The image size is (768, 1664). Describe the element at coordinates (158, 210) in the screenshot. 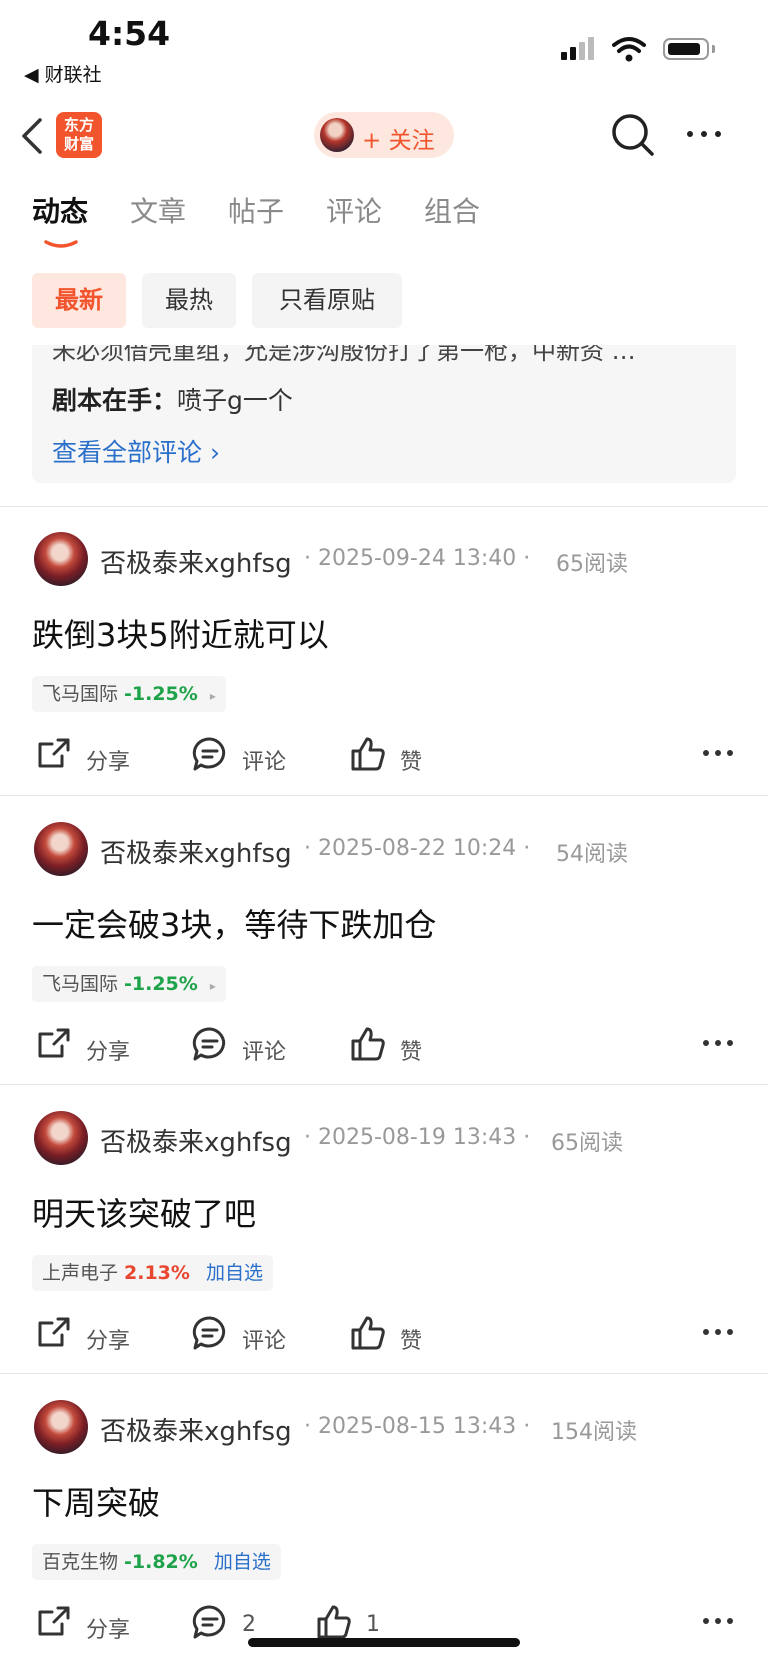

I see `tab-articles: 文章` at that location.